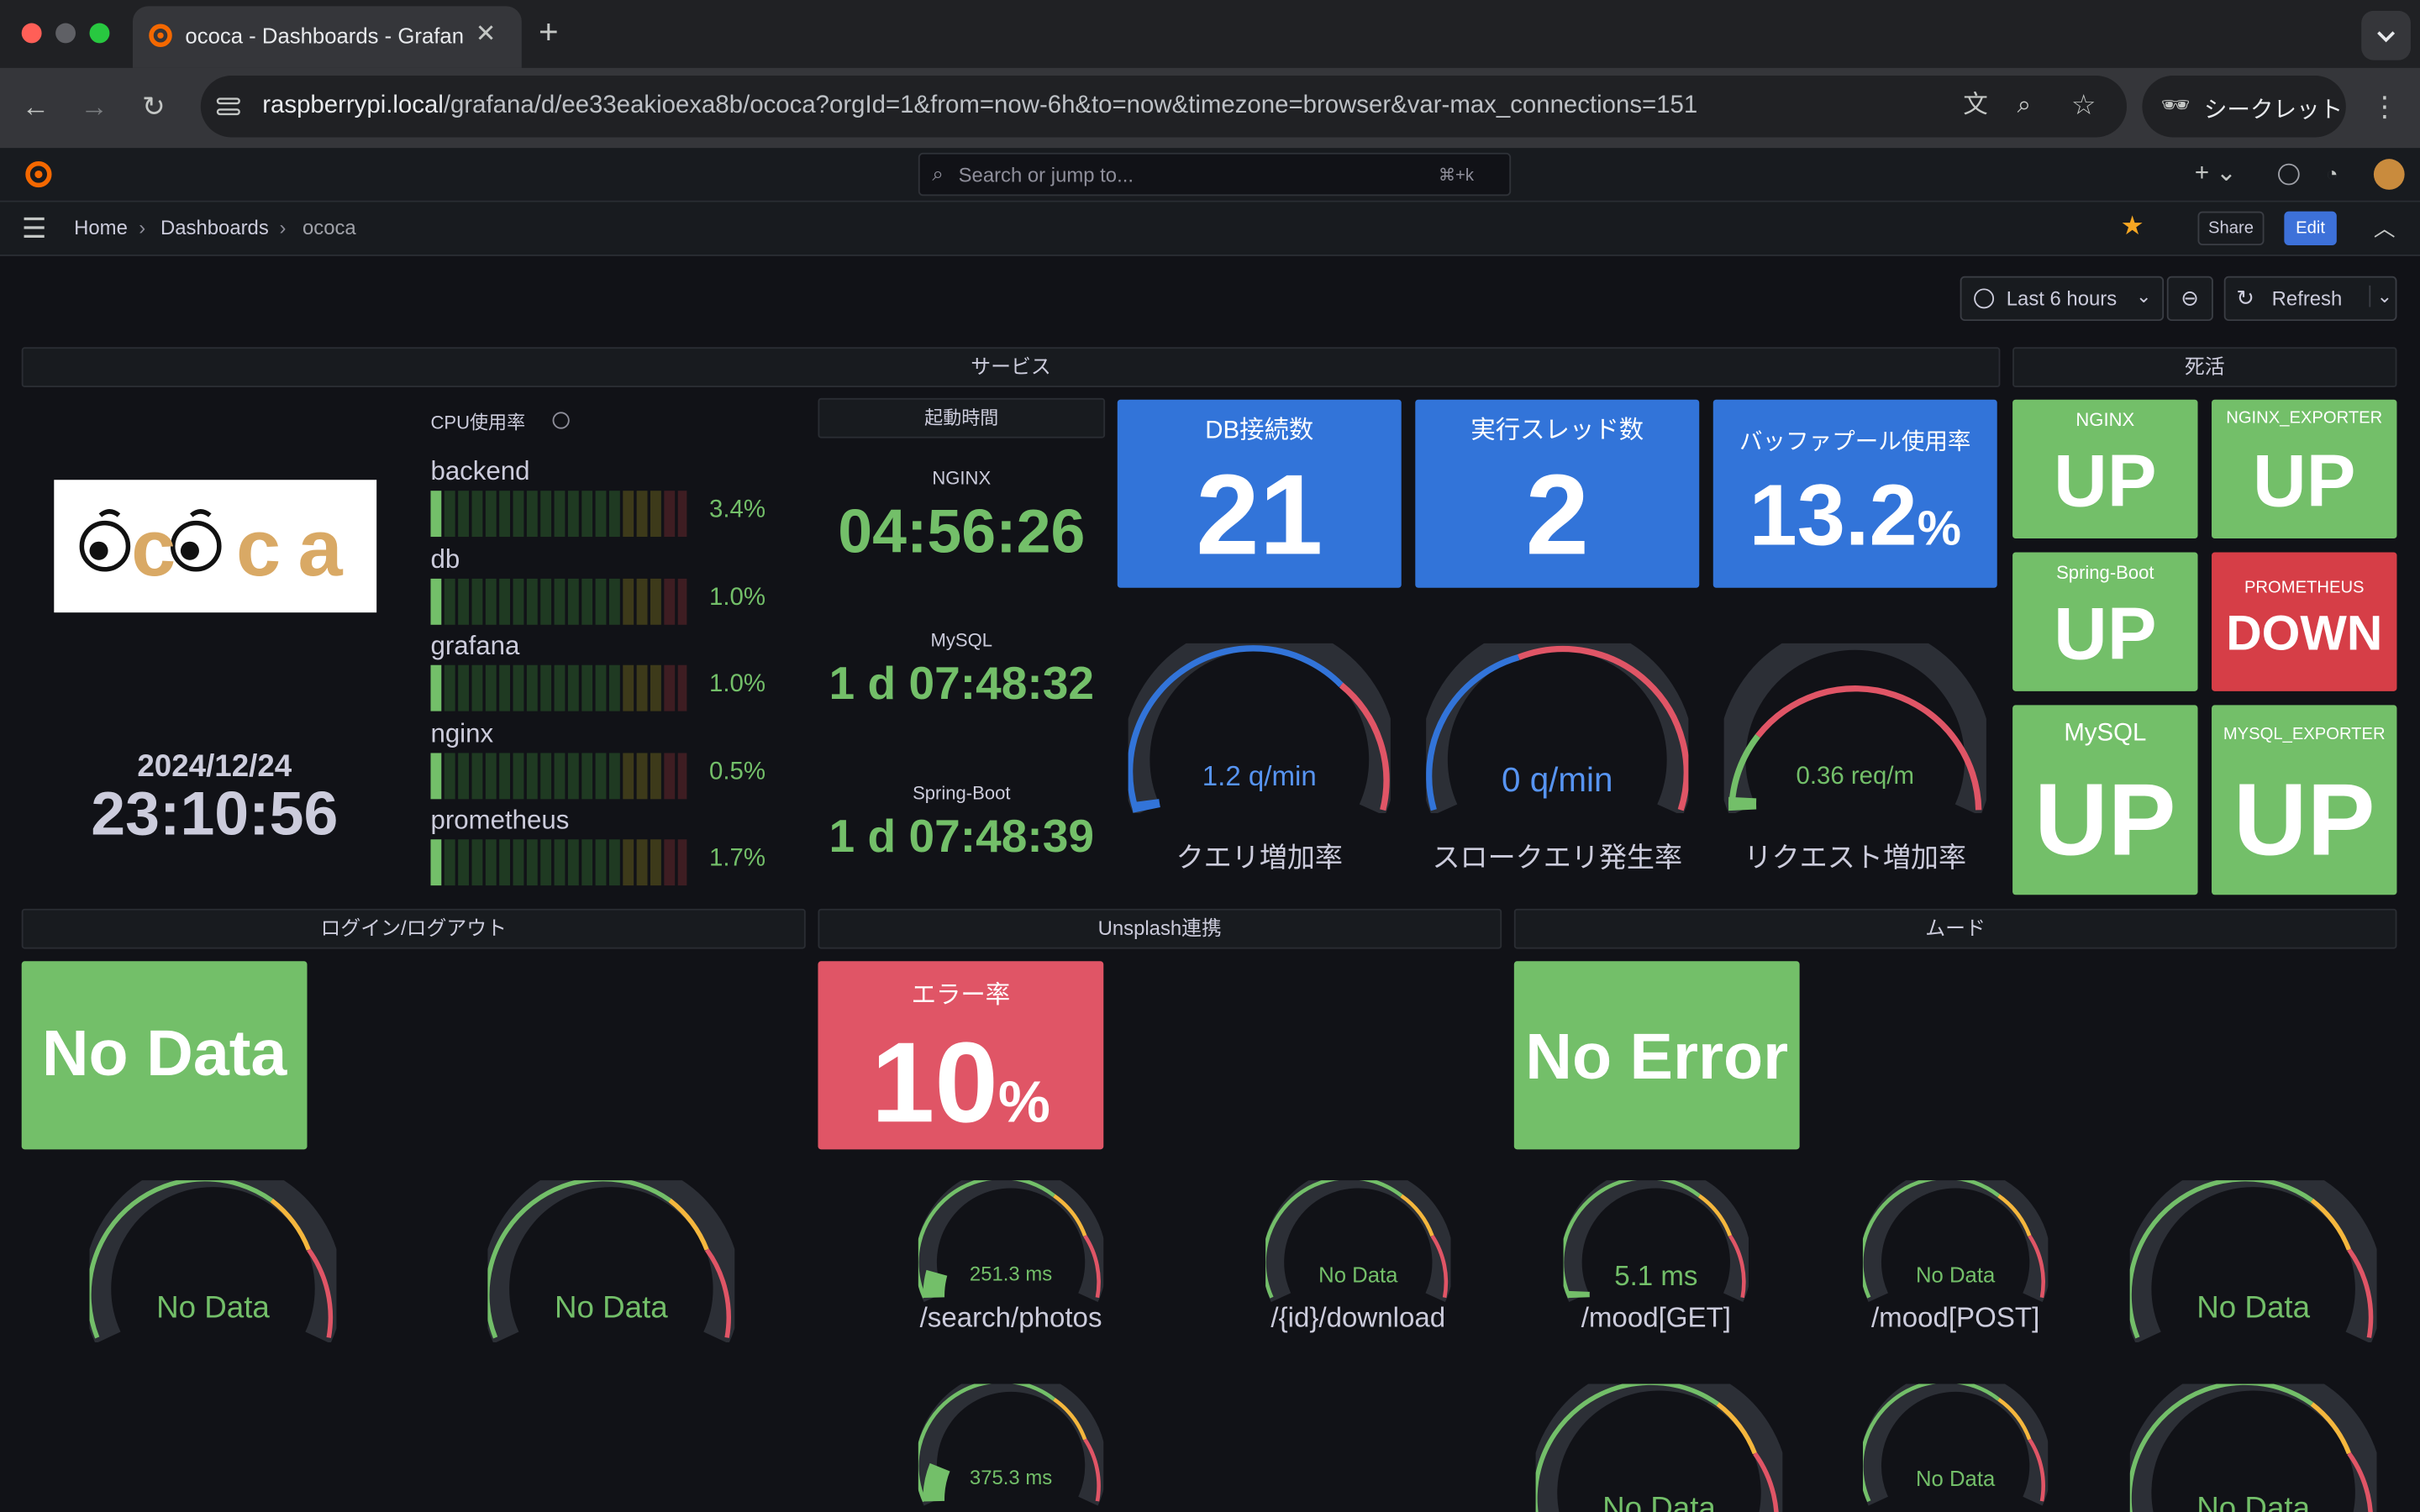 The image size is (2420, 1512). Describe the element at coordinates (99, 33) in the screenshot. I see `maximize-window-button` at that location.